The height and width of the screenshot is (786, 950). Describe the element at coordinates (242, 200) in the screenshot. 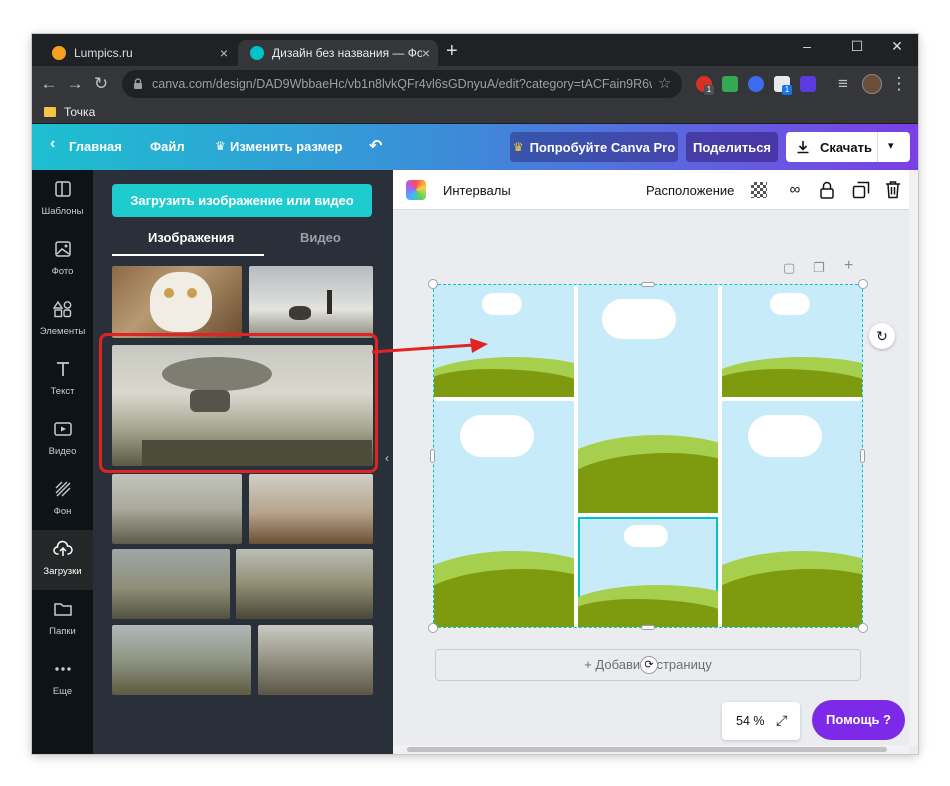

I see `upload-media-button: Загрузить изображение или видео` at that location.